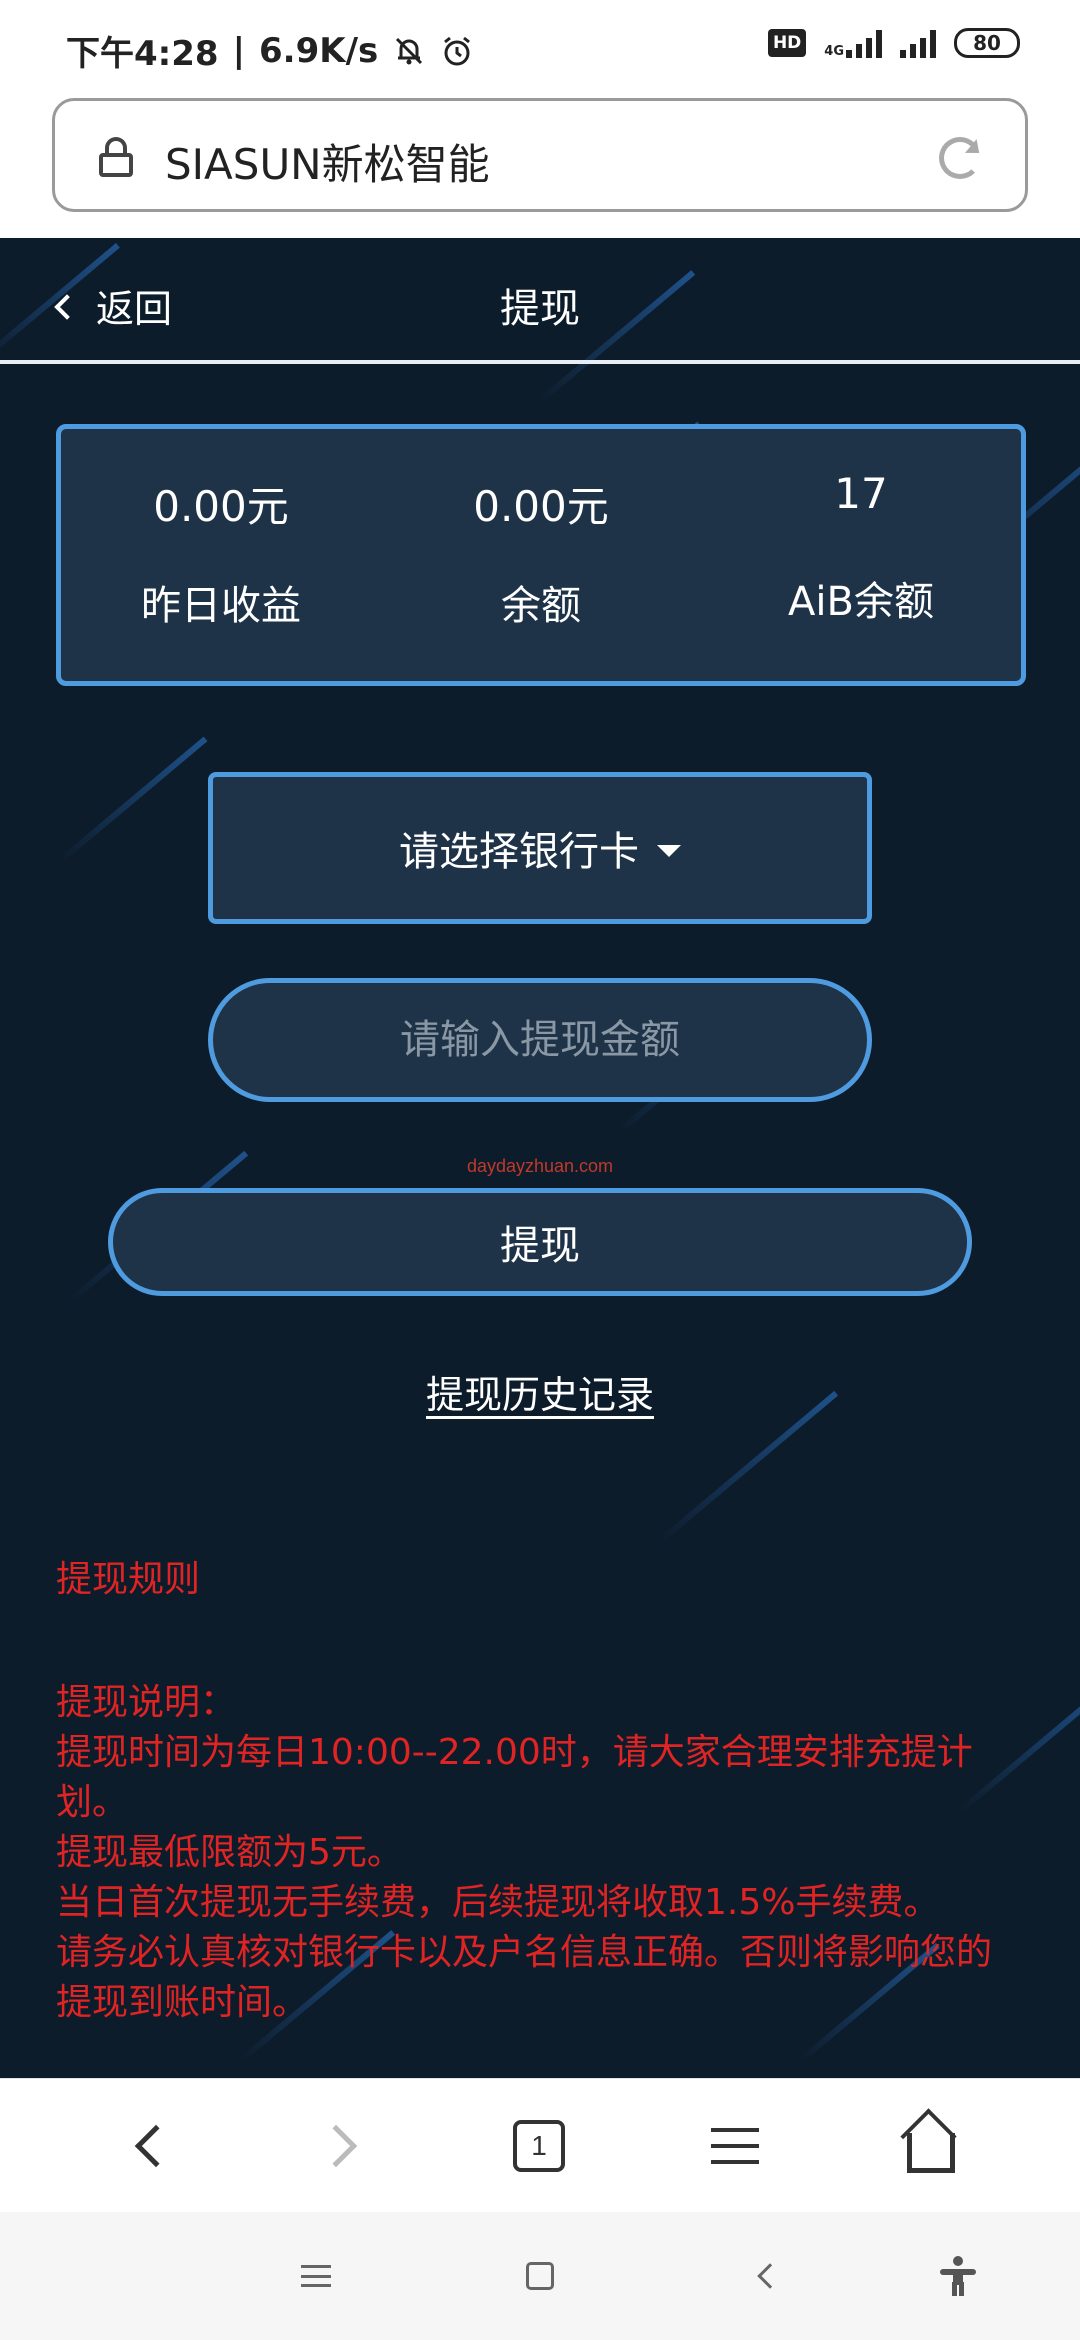 Image resolution: width=1080 pixels, height=2340 pixels. Describe the element at coordinates (861, 493) in the screenshot. I see `stat-value: 17` at that location.